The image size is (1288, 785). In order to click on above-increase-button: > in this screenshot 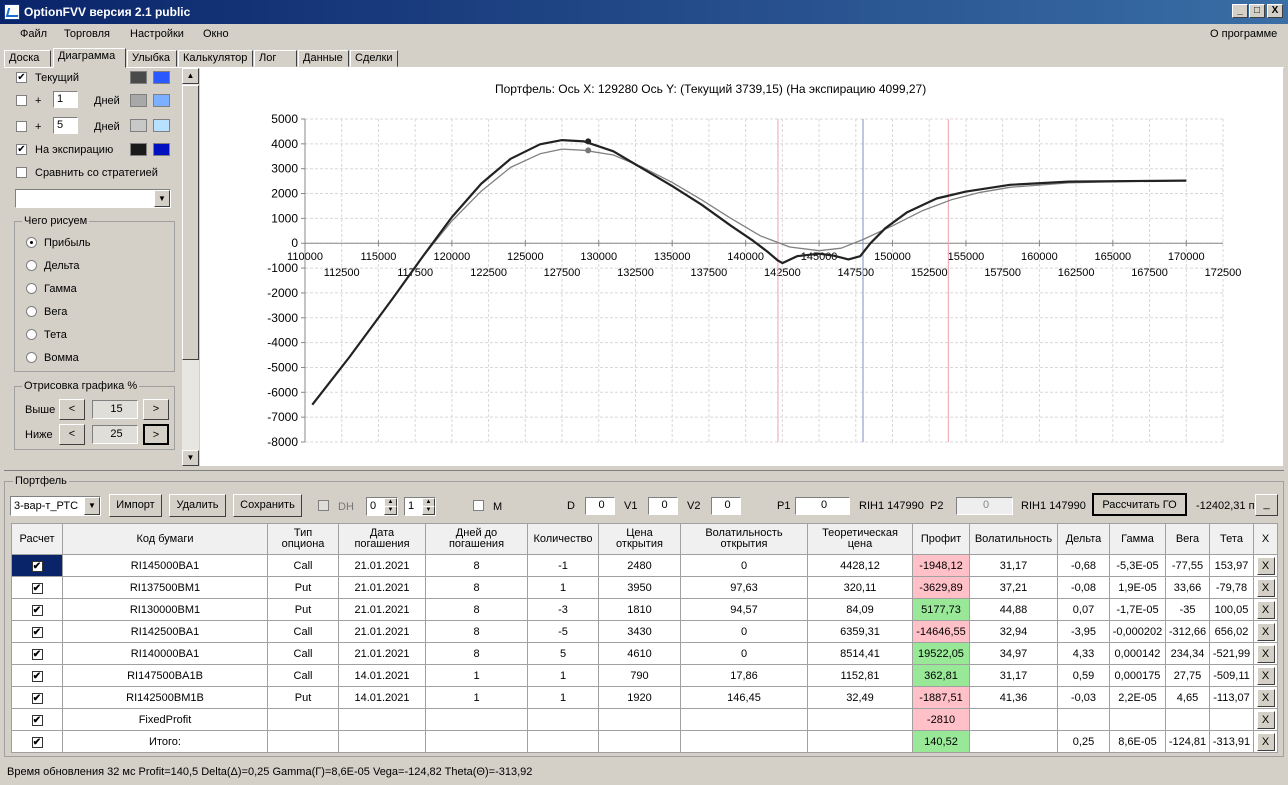, I will do `click(156, 409)`.